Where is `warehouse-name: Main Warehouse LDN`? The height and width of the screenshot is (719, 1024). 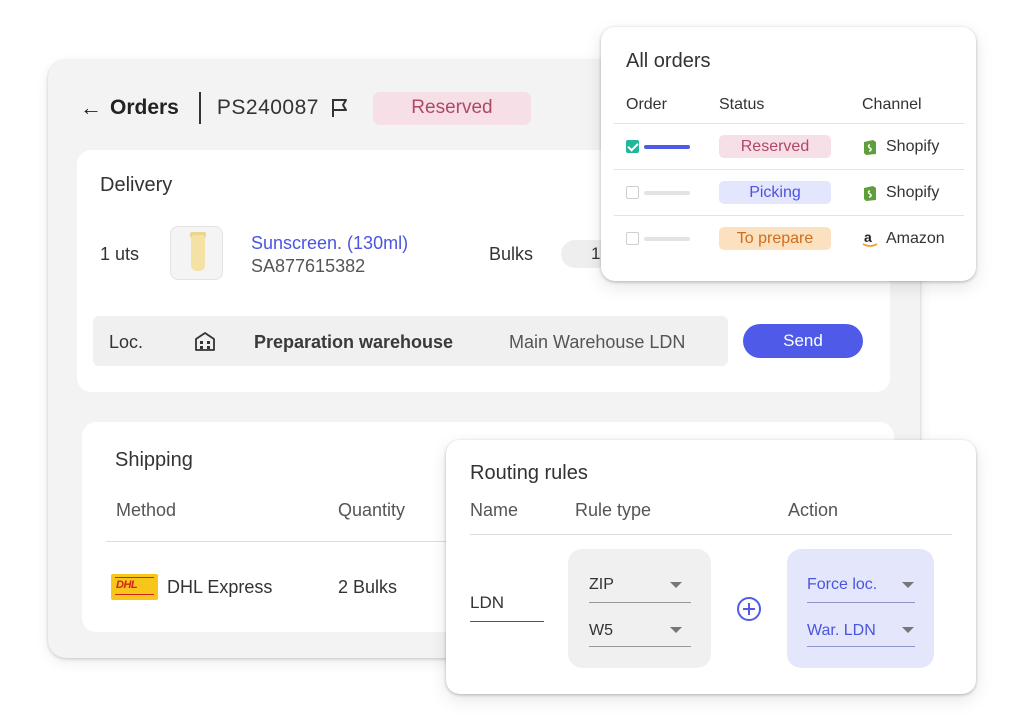 warehouse-name: Main Warehouse LDN is located at coordinates (597, 342).